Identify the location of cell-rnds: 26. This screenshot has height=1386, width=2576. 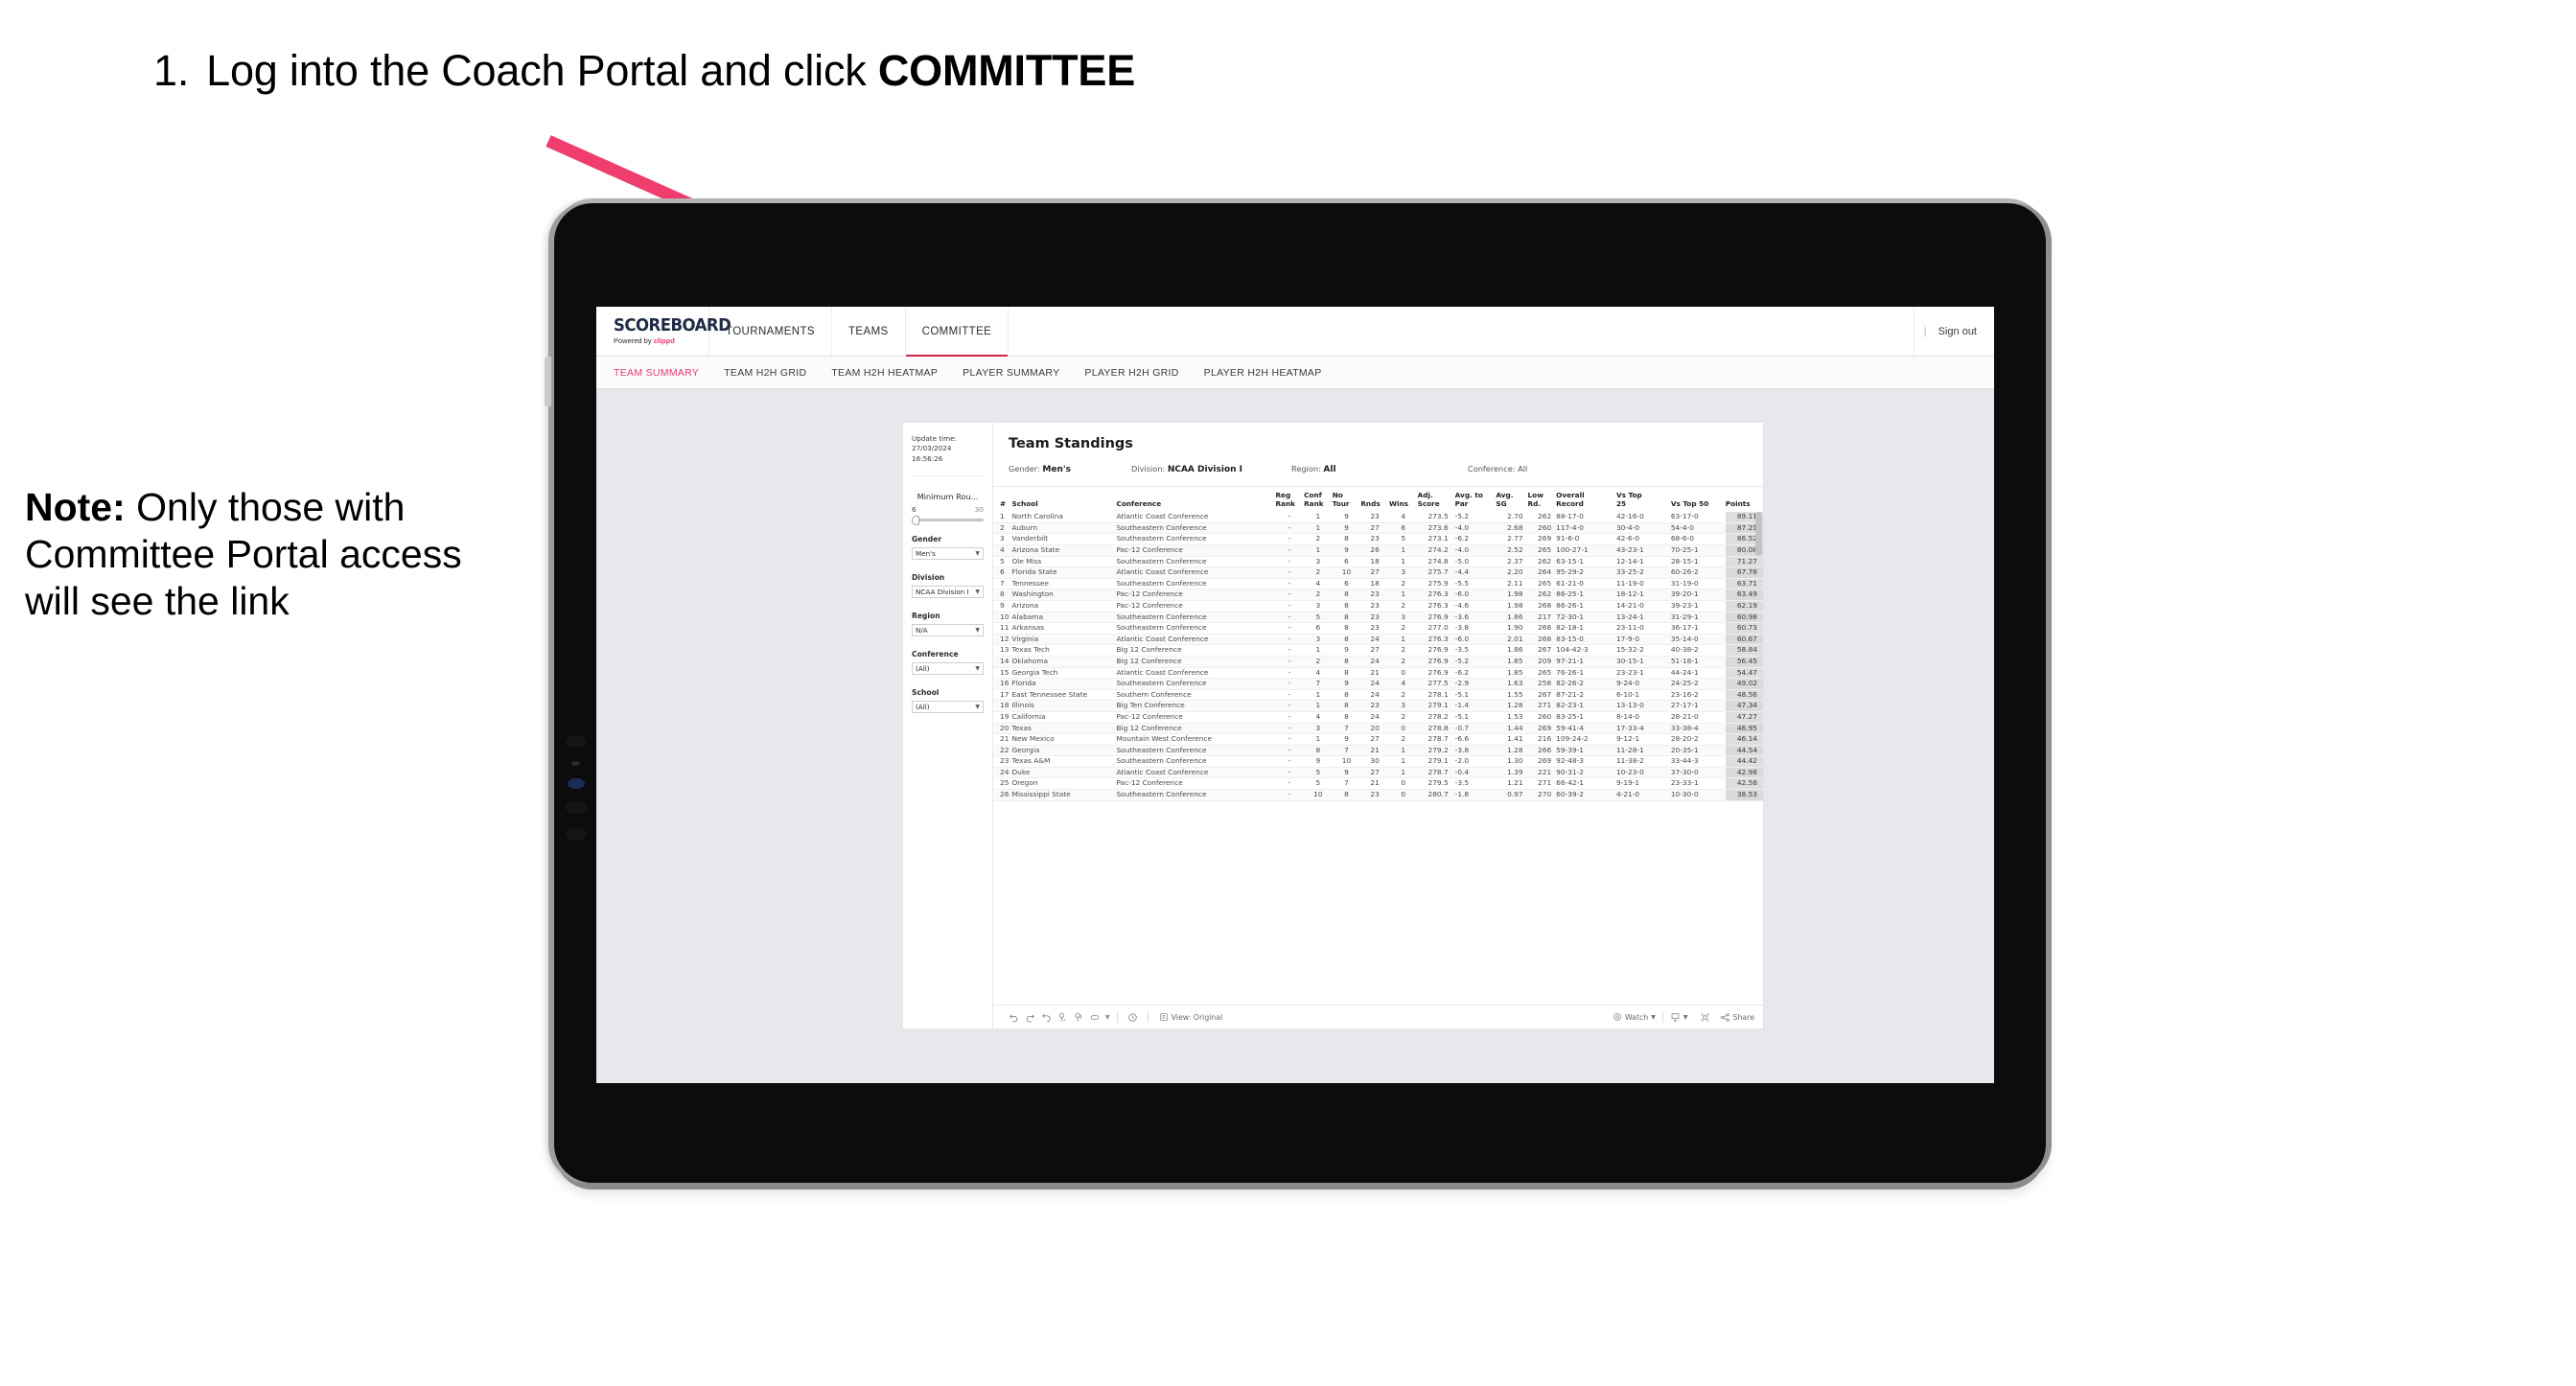
(1375, 550).